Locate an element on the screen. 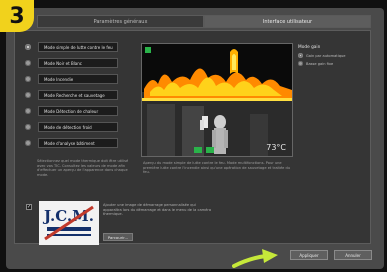 This screenshot has height=272, width=387. apply-button: Appliquer is located at coordinates (309, 255).